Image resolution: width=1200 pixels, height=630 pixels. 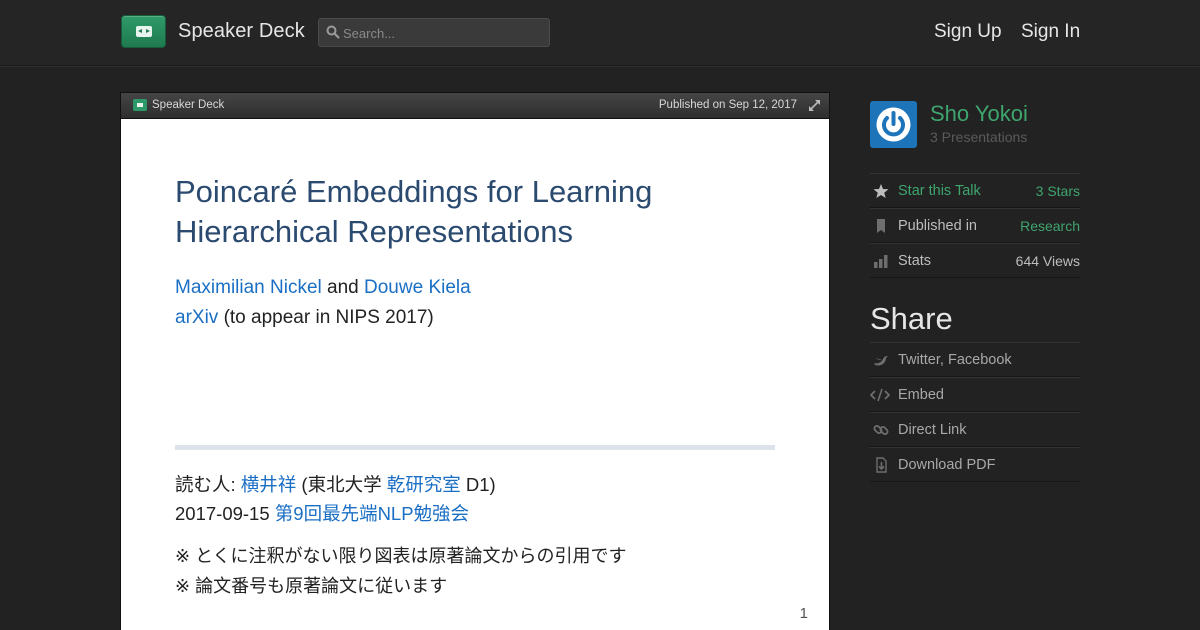 I want to click on direct-link-row: Direct Link, so click(x=975, y=429).